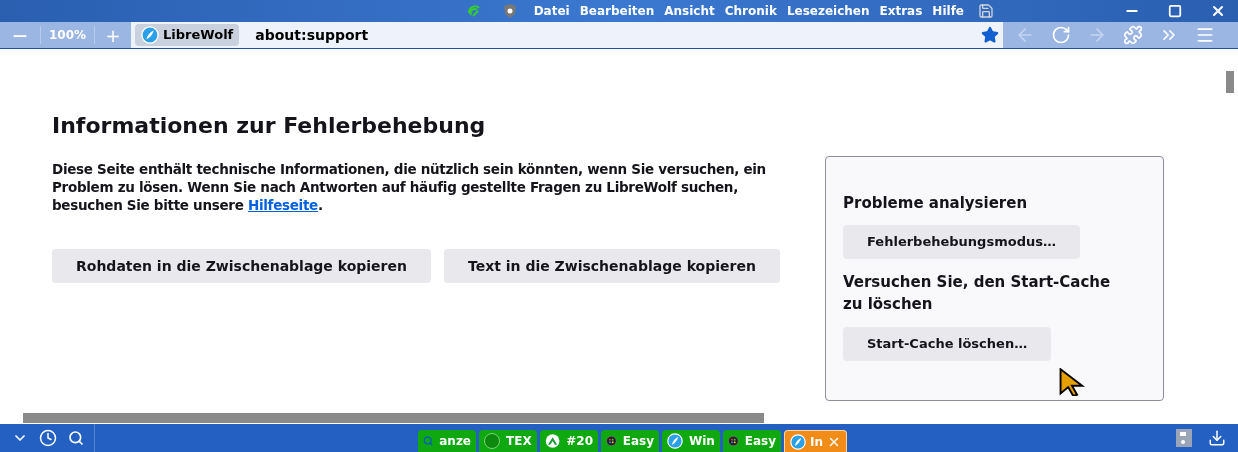  What do you see at coordinates (1218, 11) in the screenshot?
I see `close-icon` at bounding box center [1218, 11].